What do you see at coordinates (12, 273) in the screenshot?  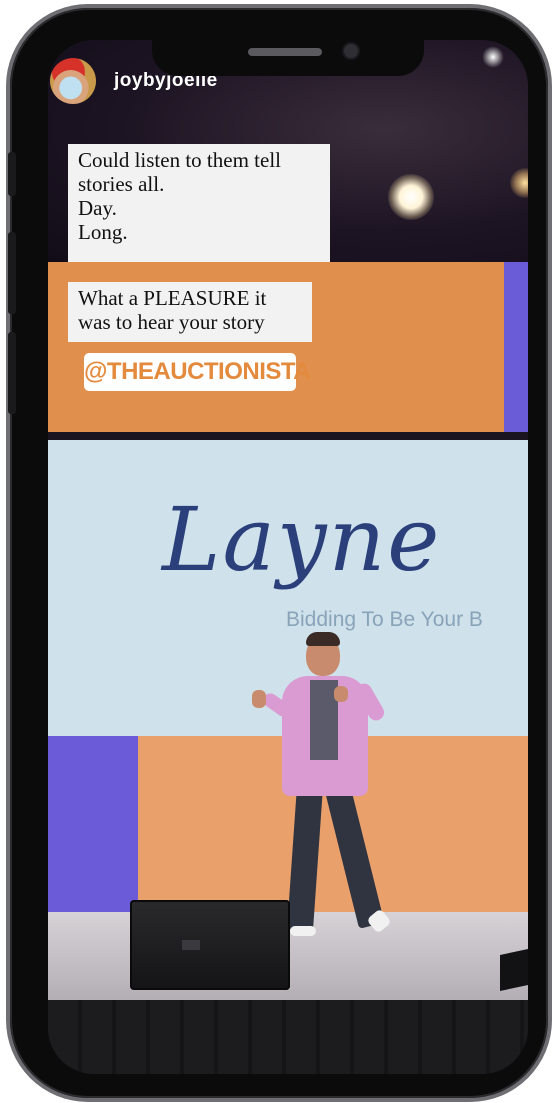 I see `volume-up-button` at bounding box center [12, 273].